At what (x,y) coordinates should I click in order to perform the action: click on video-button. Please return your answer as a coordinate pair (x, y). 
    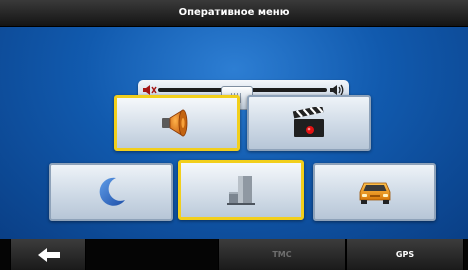
    Looking at the image, I should click on (309, 123).